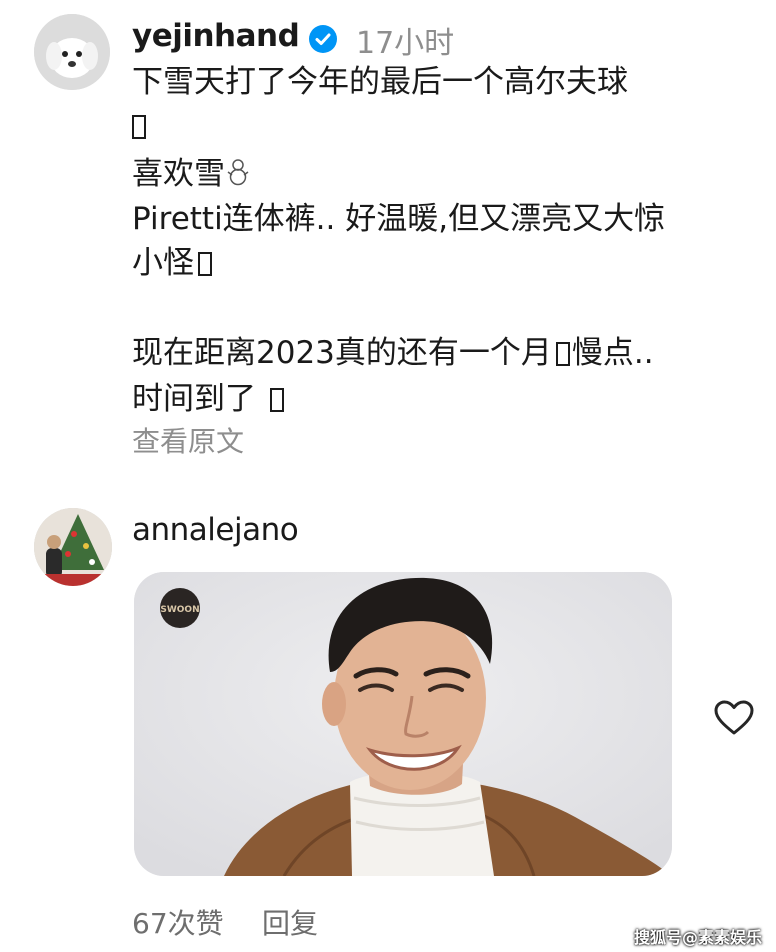  I want to click on avatar-annalejano, so click(73, 547).